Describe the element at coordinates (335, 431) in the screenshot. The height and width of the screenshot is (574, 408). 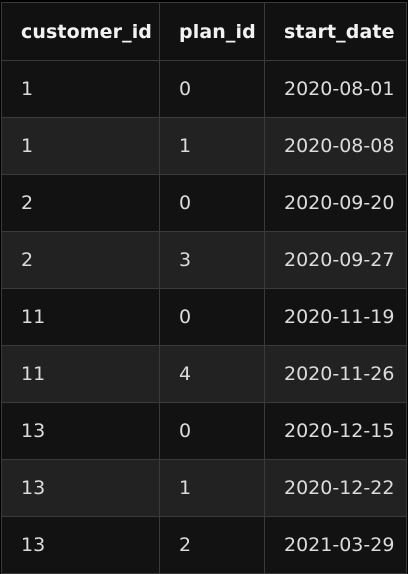
I see `cell-start-date: 2020-12-15` at that location.